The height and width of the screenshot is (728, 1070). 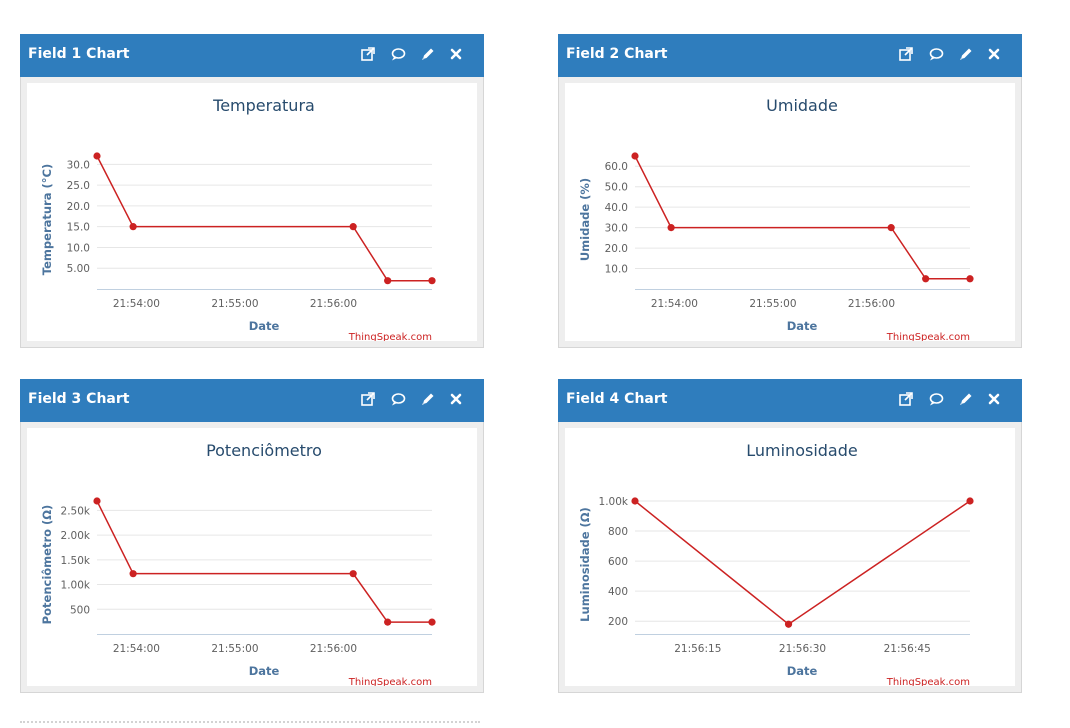 I want to click on widget-header: Field 3 Chart, so click(x=252, y=400).